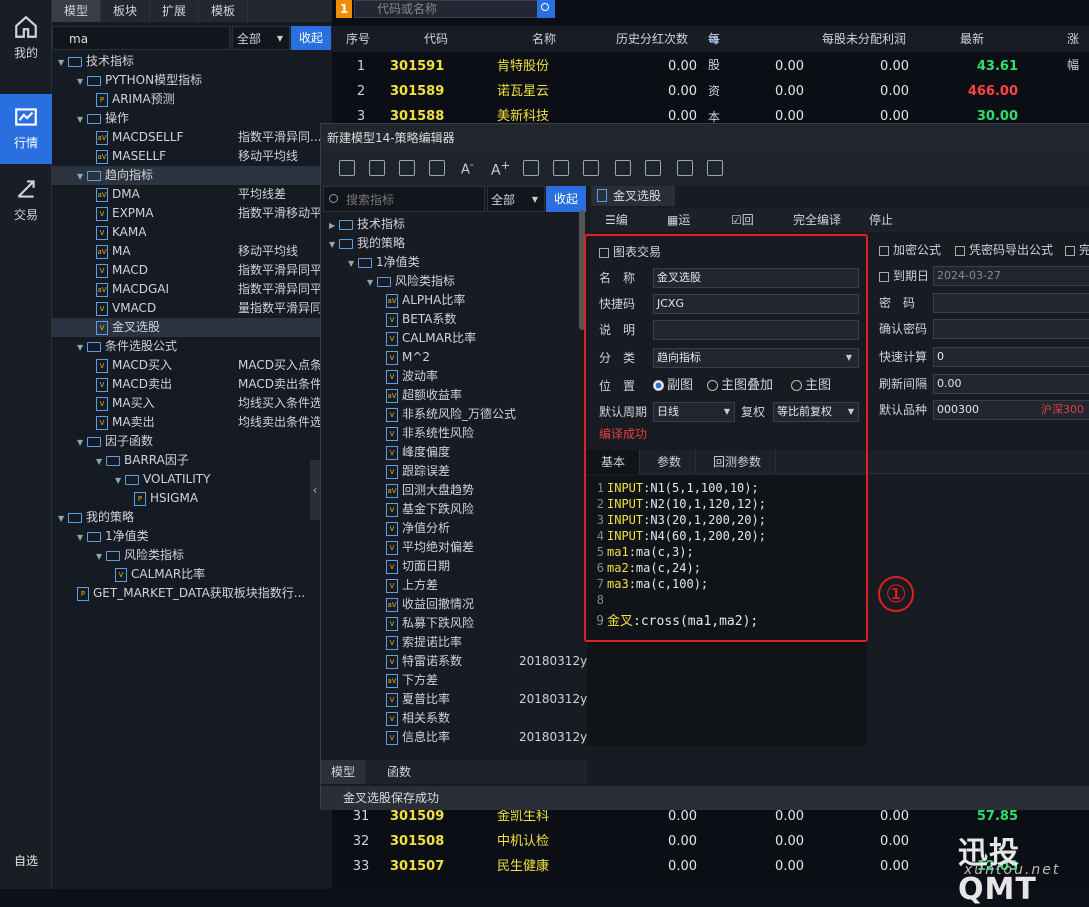  What do you see at coordinates (1077, 250) in the screenshot?
I see `more-checkbox: 完` at bounding box center [1077, 250].